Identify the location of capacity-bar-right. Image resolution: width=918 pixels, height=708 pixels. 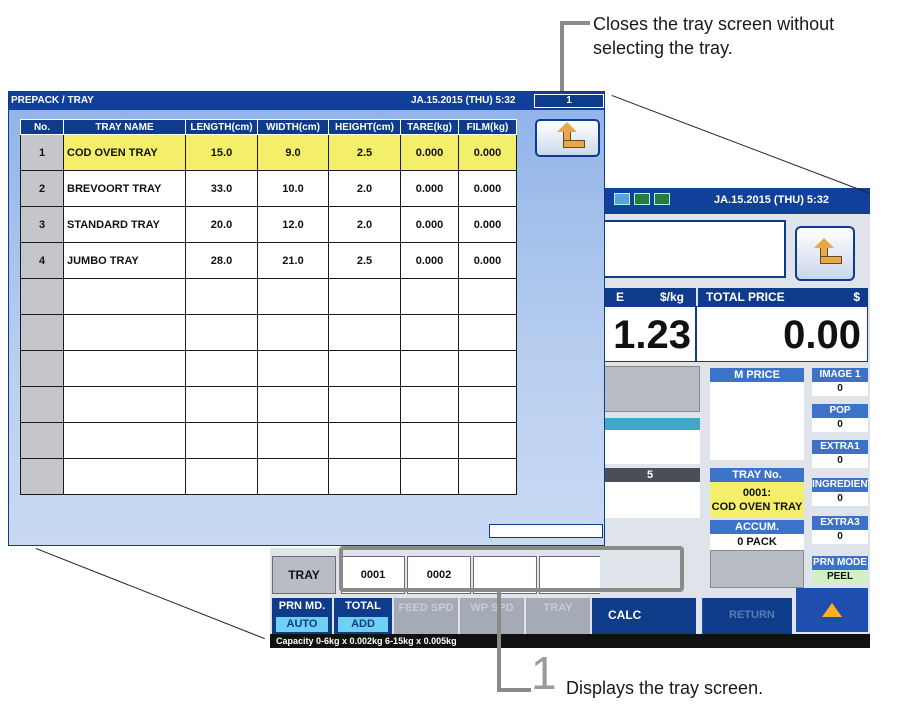
(735, 641).